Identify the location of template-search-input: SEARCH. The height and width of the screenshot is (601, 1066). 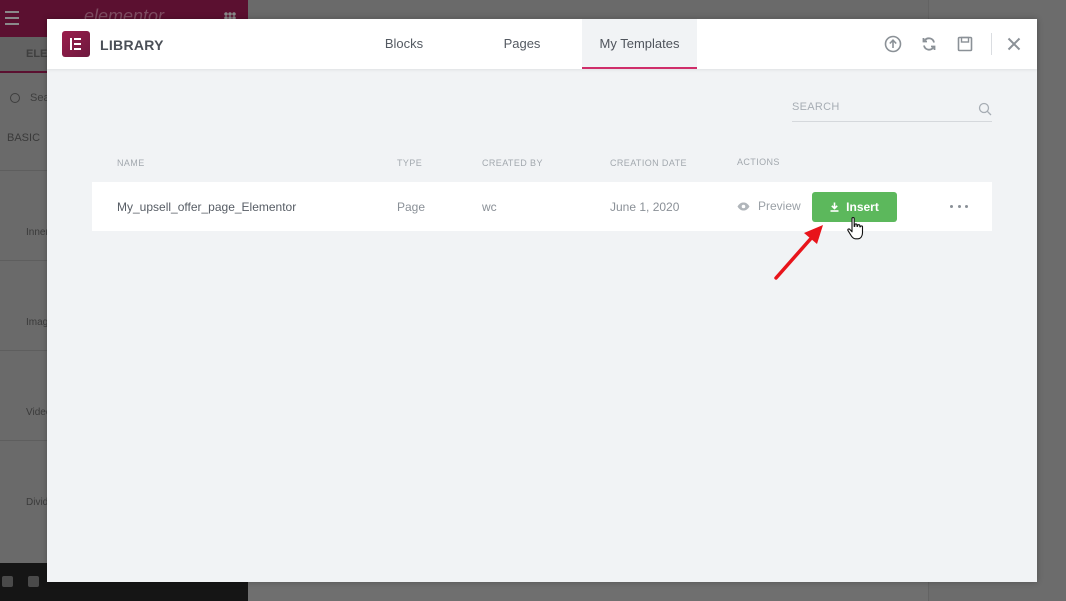
(892, 109).